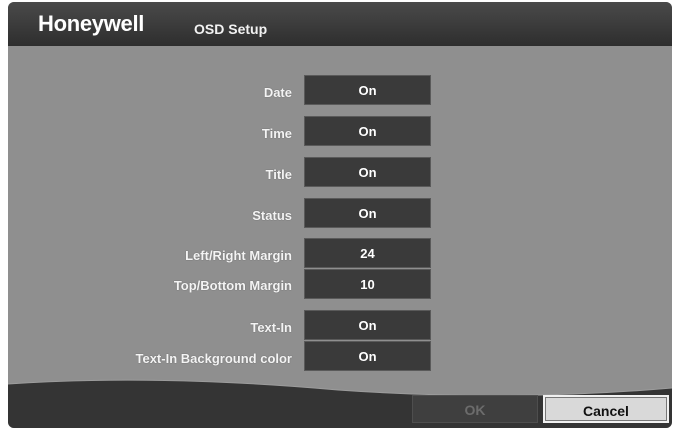  What do you see at coordinates (272, 215) in the screenshot?
I see `status-label: Status` at bounding box center [272, 215].